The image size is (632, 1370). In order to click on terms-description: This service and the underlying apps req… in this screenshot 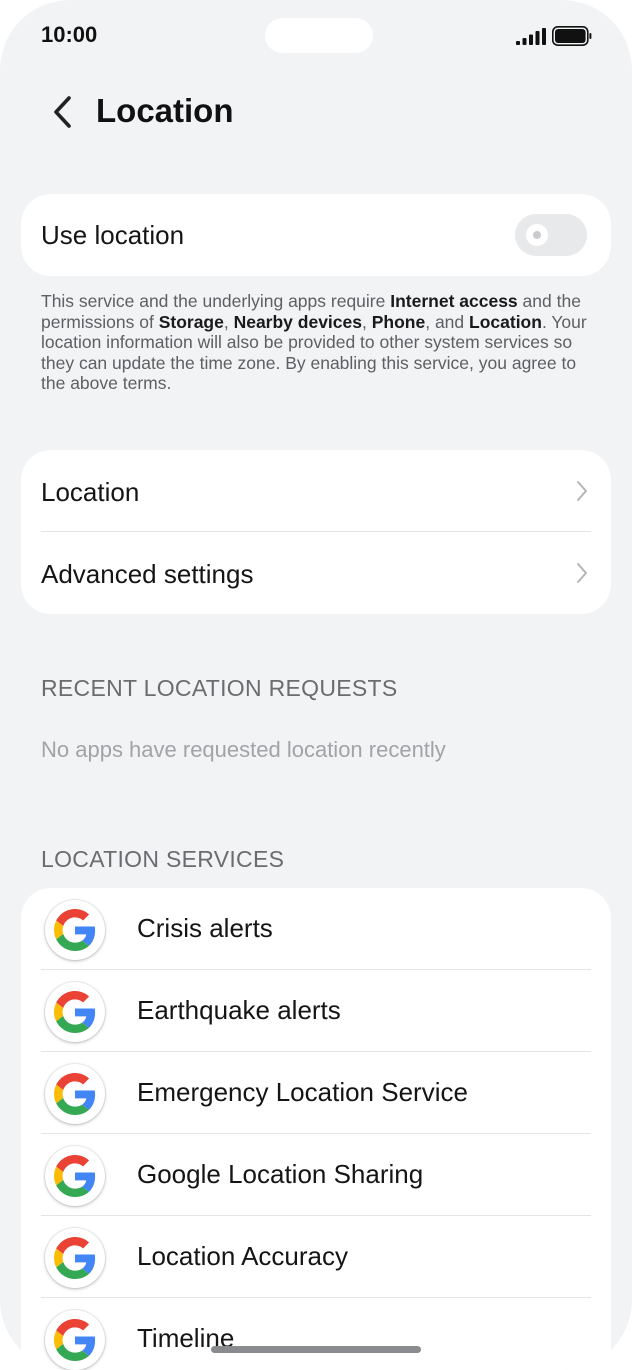, I will do `click(321, 342)`.